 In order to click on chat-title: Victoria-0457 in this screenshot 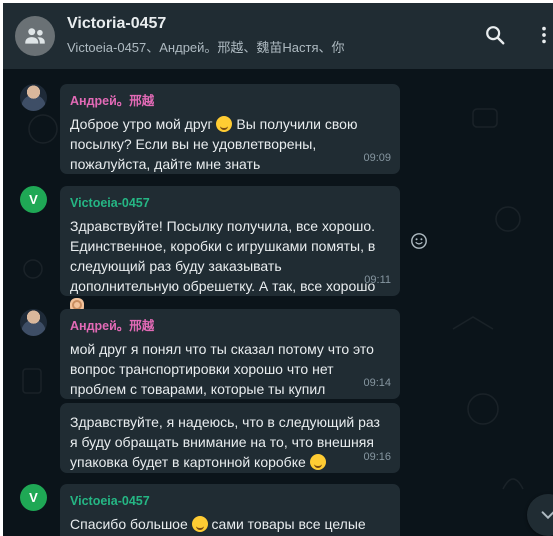, I will do `click(116, 24)`.